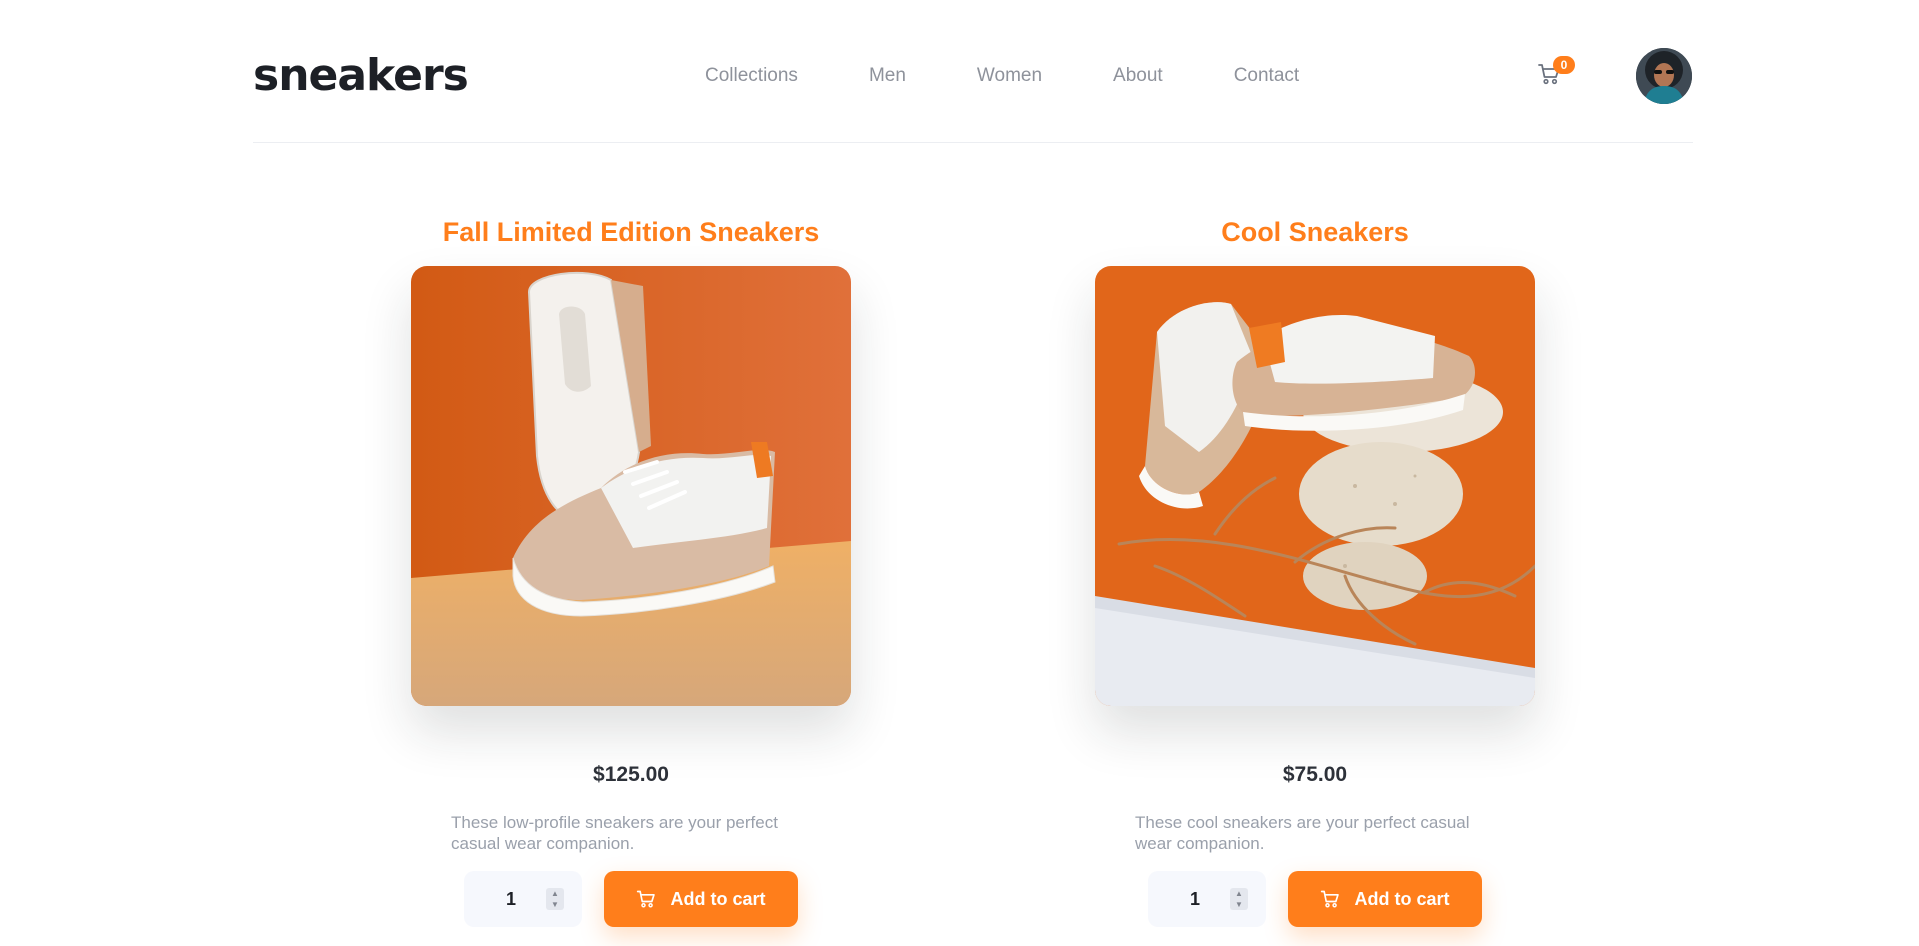 Image resolution: width=1919 pixels, height=946 pixels. I want to click on nav-link-women: Women, so click(1009, 76).